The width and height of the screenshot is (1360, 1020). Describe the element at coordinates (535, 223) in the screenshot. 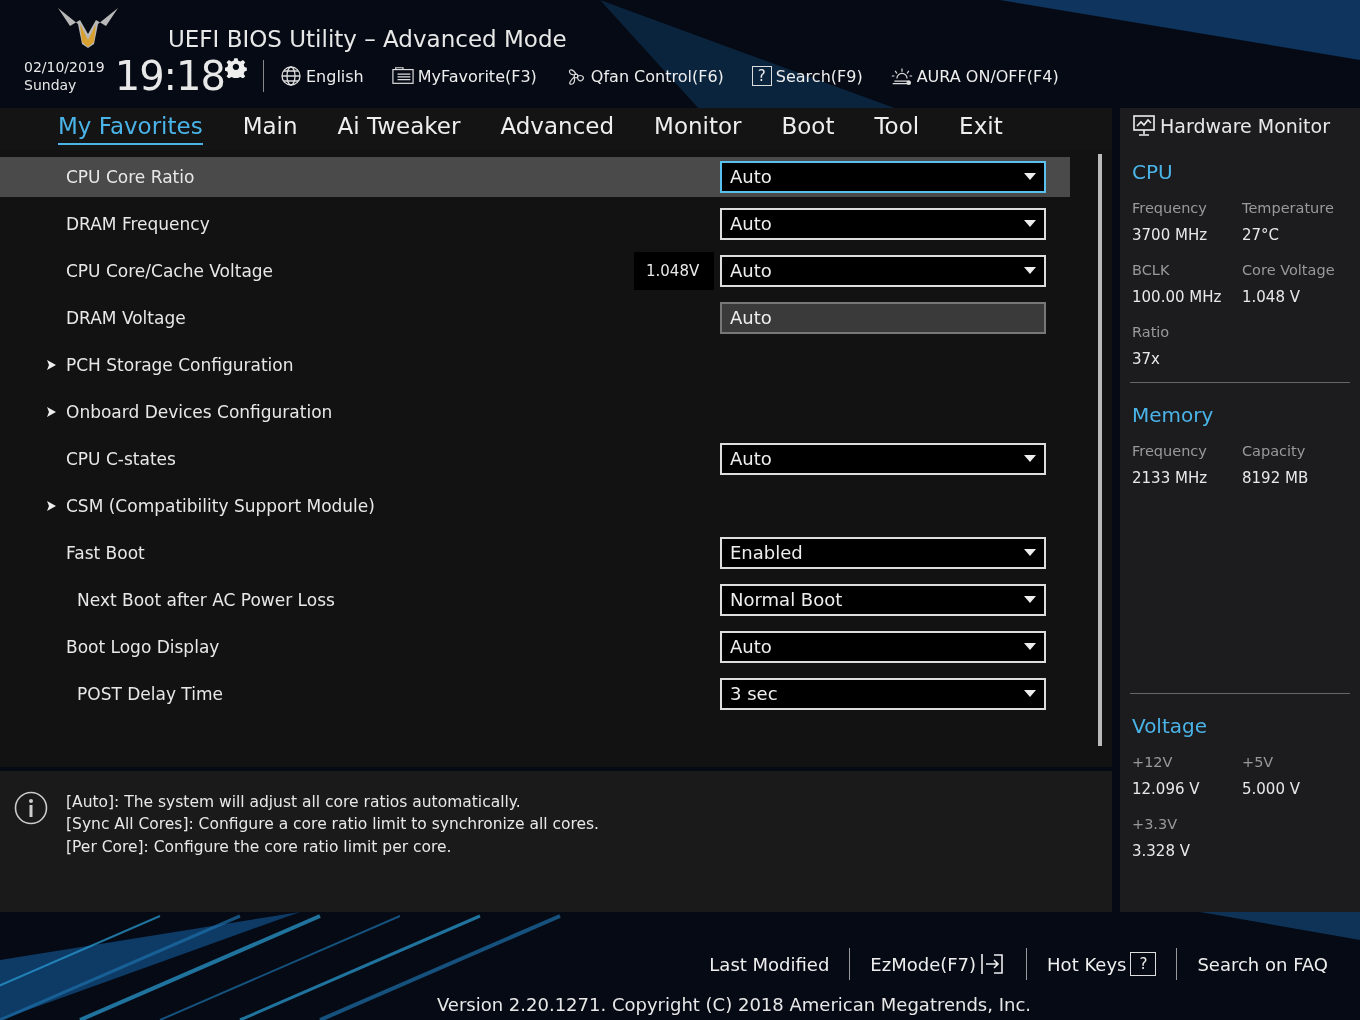

I see `setting-row: DRAM Frequency Auto` at that location.